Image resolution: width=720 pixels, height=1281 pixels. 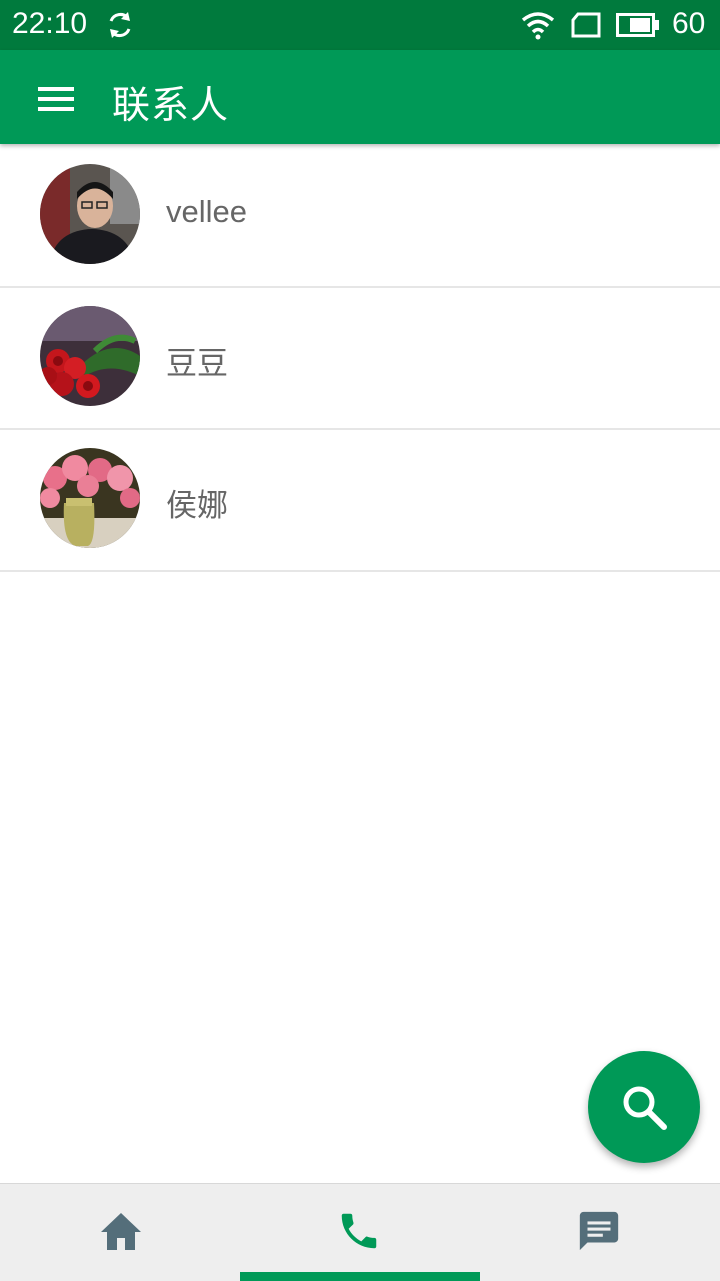 I want to click on nav-item-home, so click(x=120, y=1232).